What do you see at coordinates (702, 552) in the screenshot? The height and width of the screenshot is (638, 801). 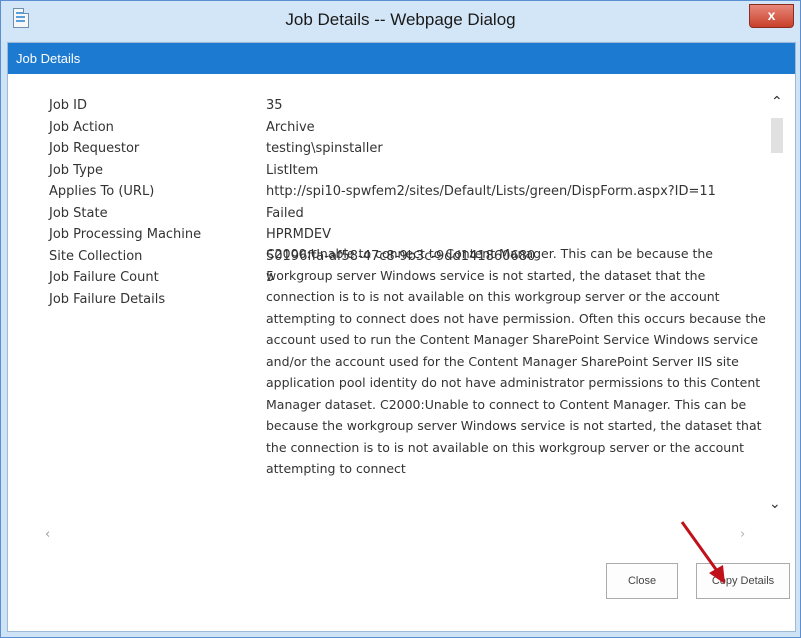 I see `annotation-arrow` at bounding box center [702, 552].